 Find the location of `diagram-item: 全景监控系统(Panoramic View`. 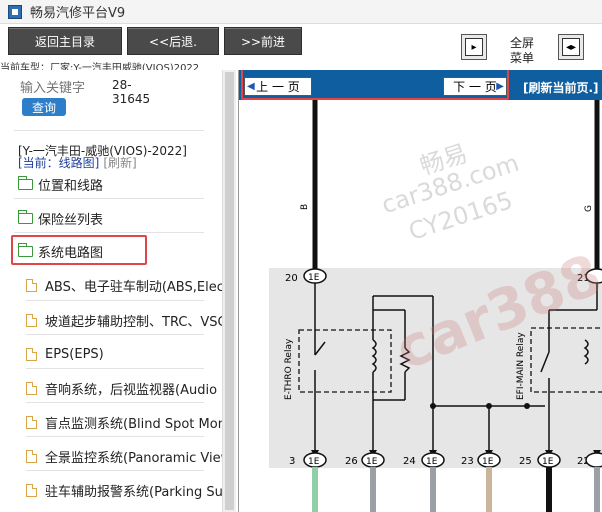

diagram-item: 全景监控系统(Panoramic View is located at coordinates (124, 456).